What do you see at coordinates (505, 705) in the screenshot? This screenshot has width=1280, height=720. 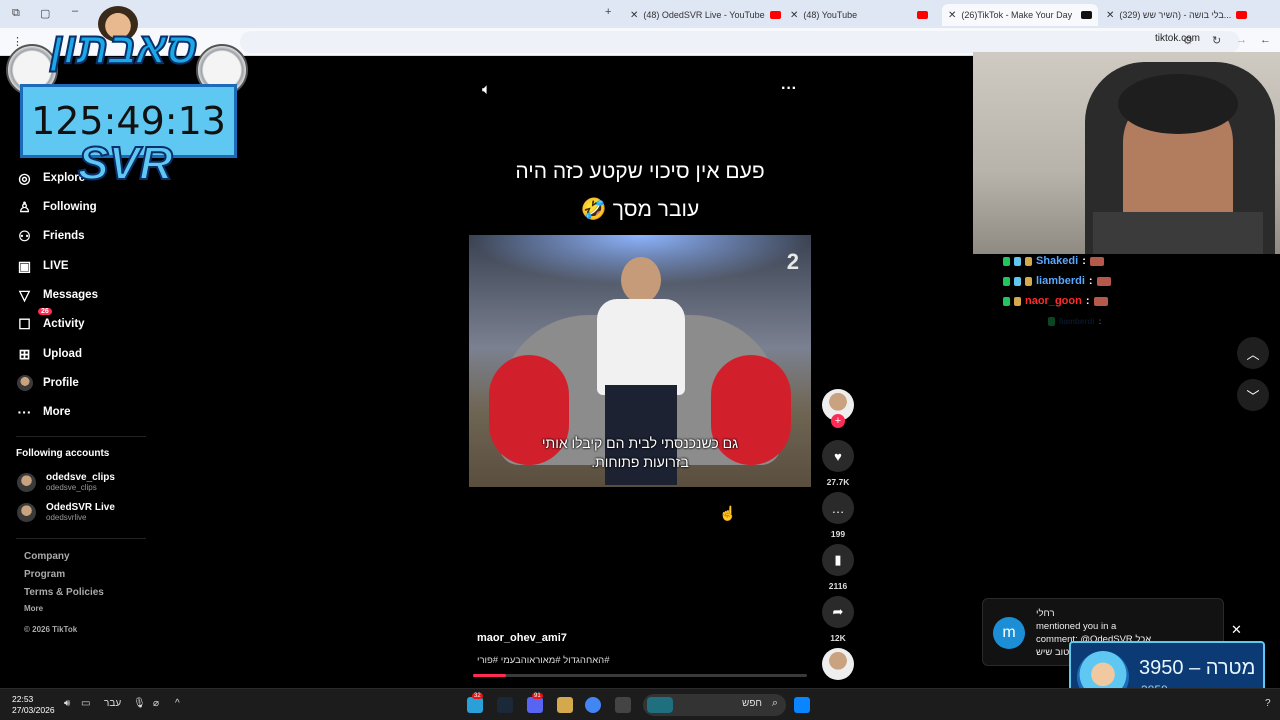 I see `steam-icon` at bounding box center [505, 705].